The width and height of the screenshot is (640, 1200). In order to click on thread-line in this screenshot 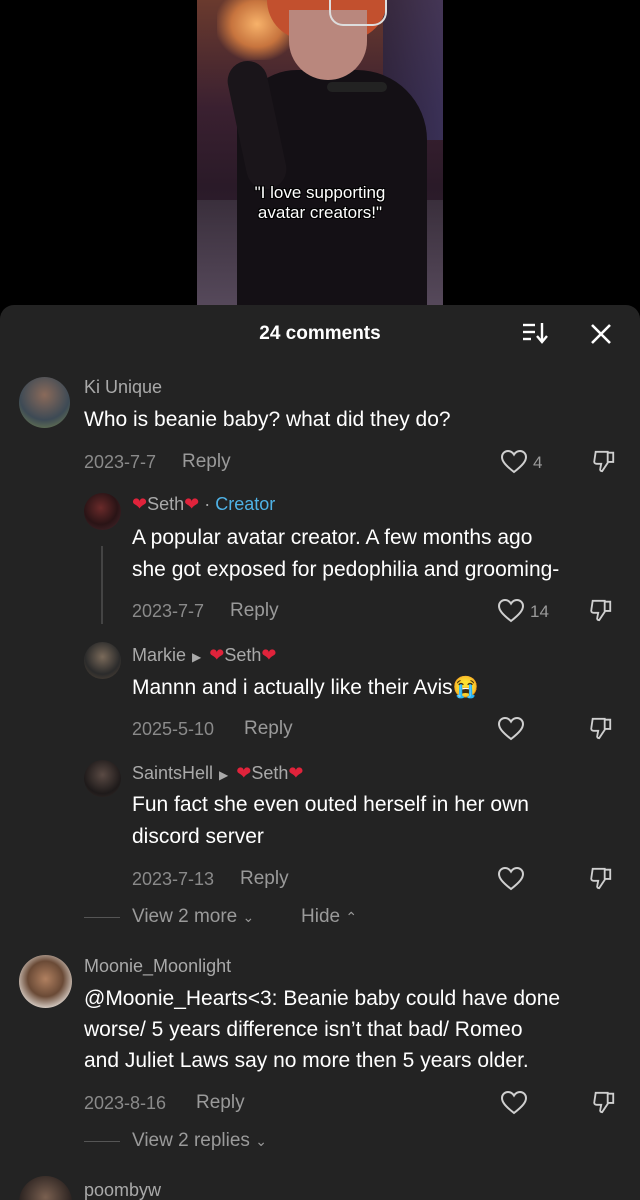, I will do `click(102, 585)`.